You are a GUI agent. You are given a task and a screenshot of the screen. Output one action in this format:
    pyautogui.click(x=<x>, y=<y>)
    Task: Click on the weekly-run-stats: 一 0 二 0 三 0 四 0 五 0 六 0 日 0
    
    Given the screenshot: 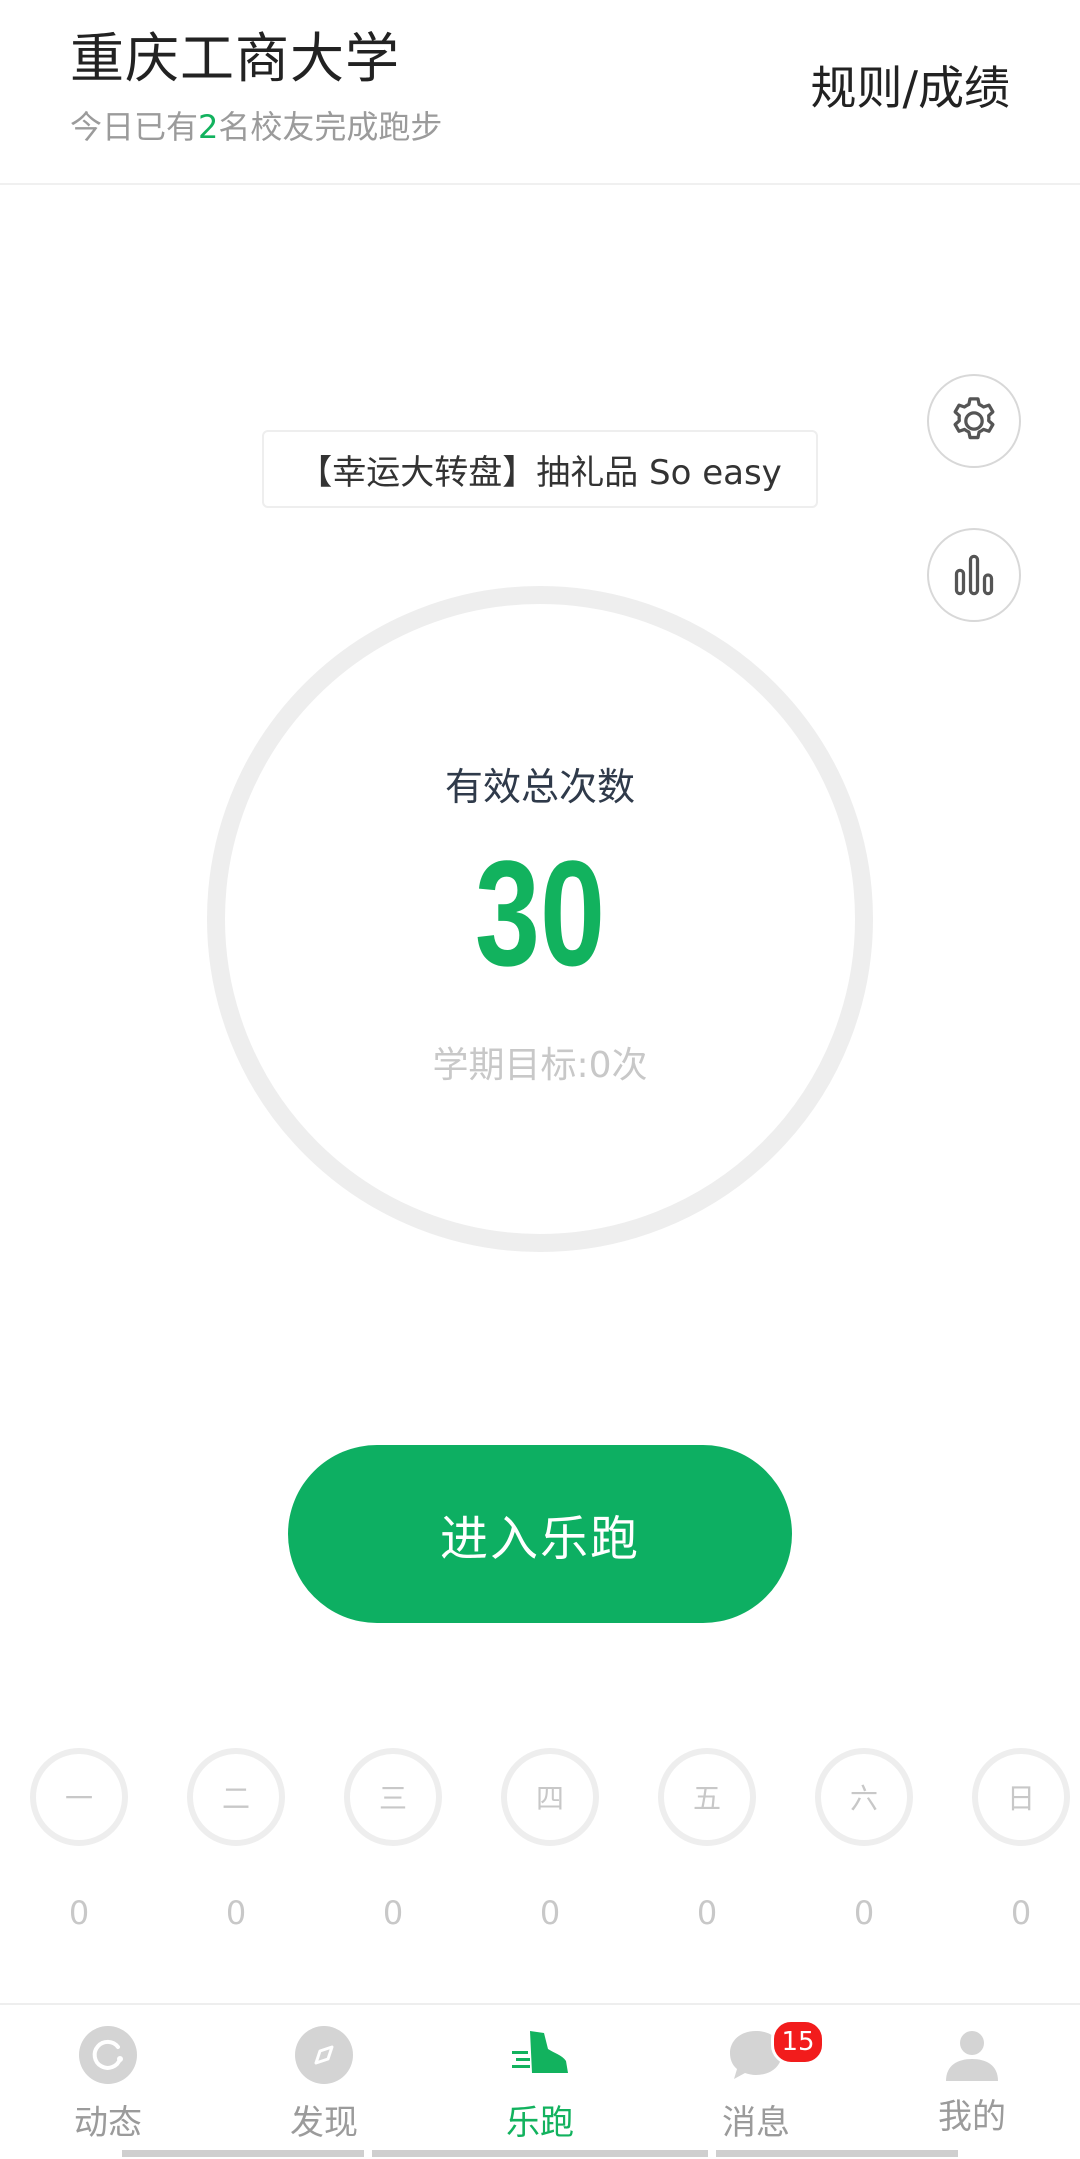 What is the action you would take?
    pyautogui.click(x=540, y=1840)
    